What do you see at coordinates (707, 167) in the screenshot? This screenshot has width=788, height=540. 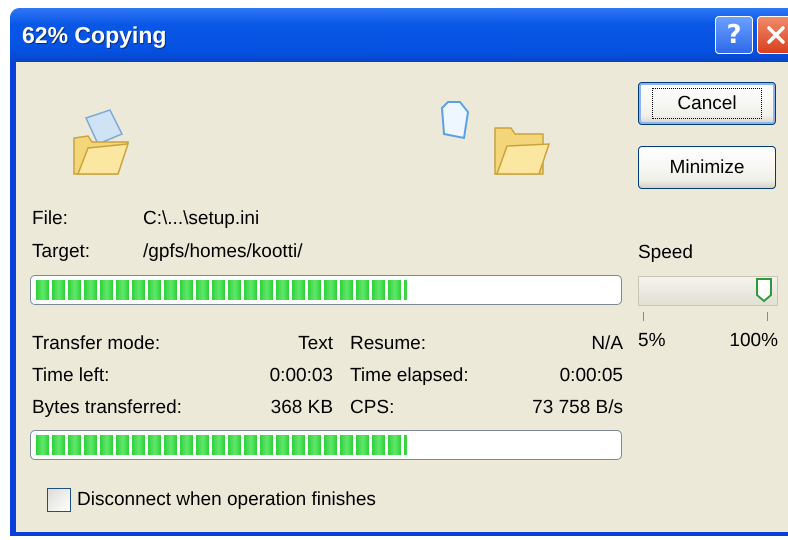 I see `dialog-button: Minimize` at bounding box center [707, 167].